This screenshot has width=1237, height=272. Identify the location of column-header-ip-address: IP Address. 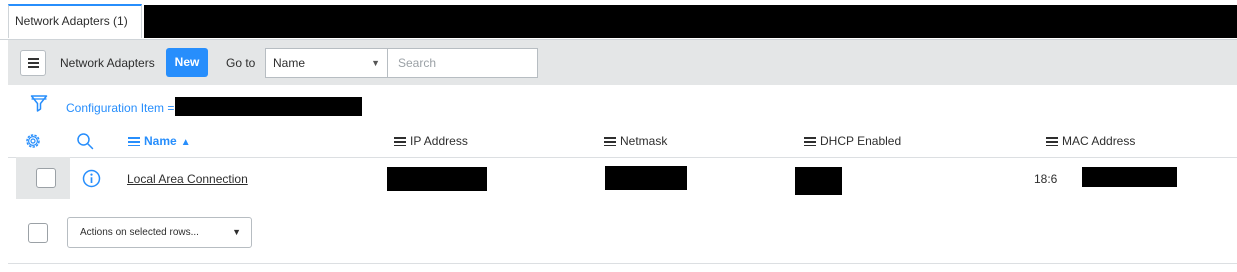
(431, 141).